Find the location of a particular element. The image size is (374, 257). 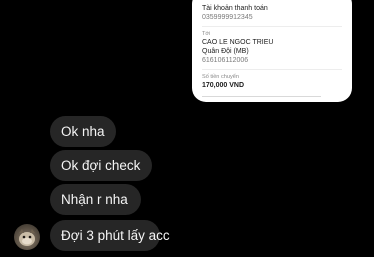

message-bubble: Ok nha is located at coordinates (83, 131).